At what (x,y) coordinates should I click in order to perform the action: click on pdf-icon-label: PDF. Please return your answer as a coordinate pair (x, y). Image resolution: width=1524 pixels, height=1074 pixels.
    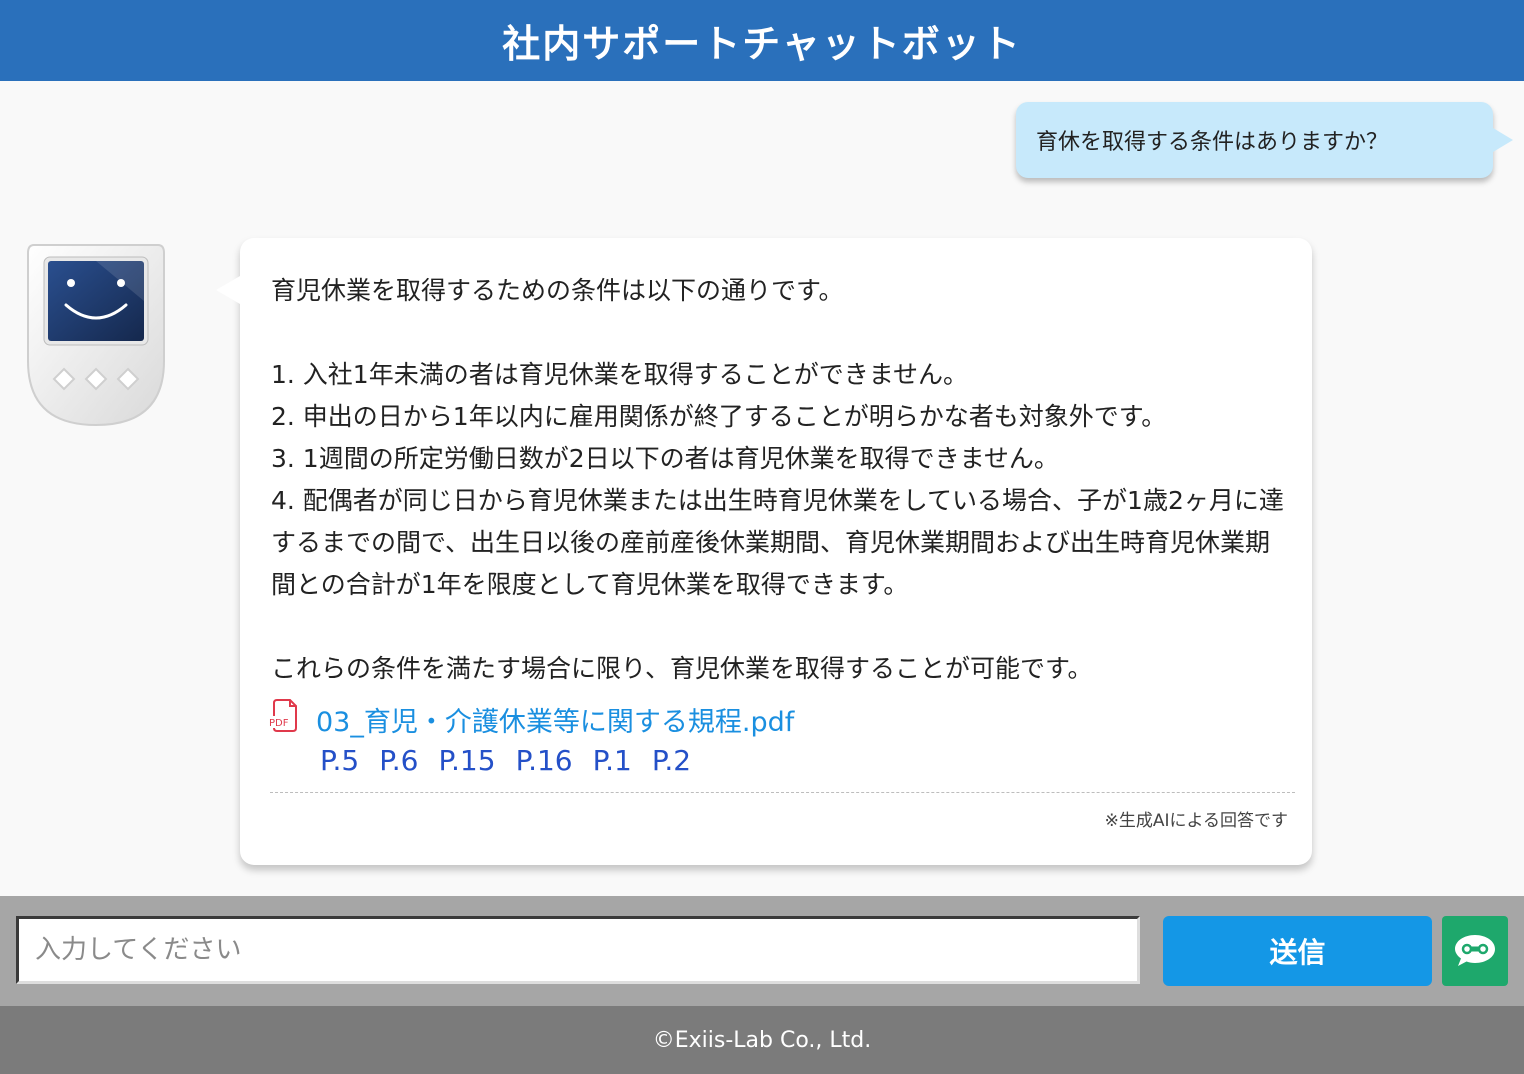
    Looking at the image, I should click on (279, 723).